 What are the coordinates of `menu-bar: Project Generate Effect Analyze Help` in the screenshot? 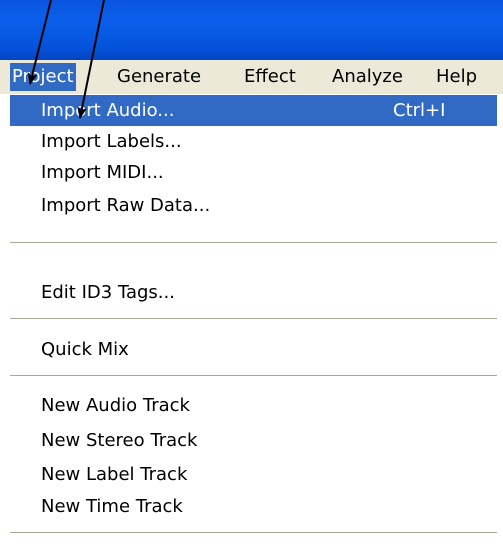 It's located at (251, 77).